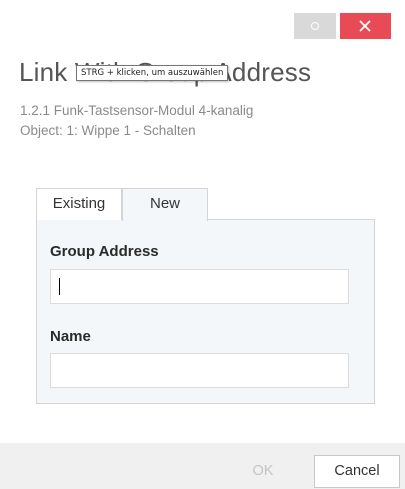  I want to click on tooltip: STRG + klicken, um auszuwählen, so click(152, 73).